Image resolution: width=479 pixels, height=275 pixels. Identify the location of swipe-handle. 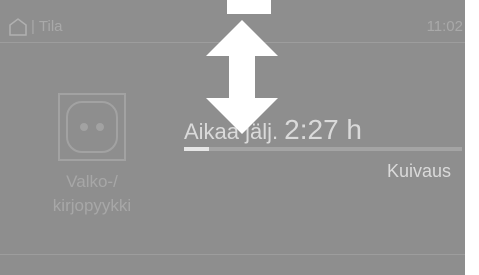
(249, 7).